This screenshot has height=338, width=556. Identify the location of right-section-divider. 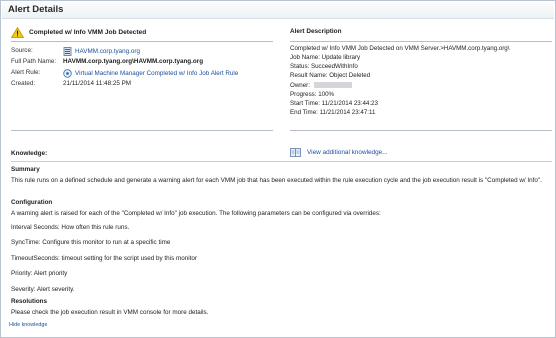
(421, 130).